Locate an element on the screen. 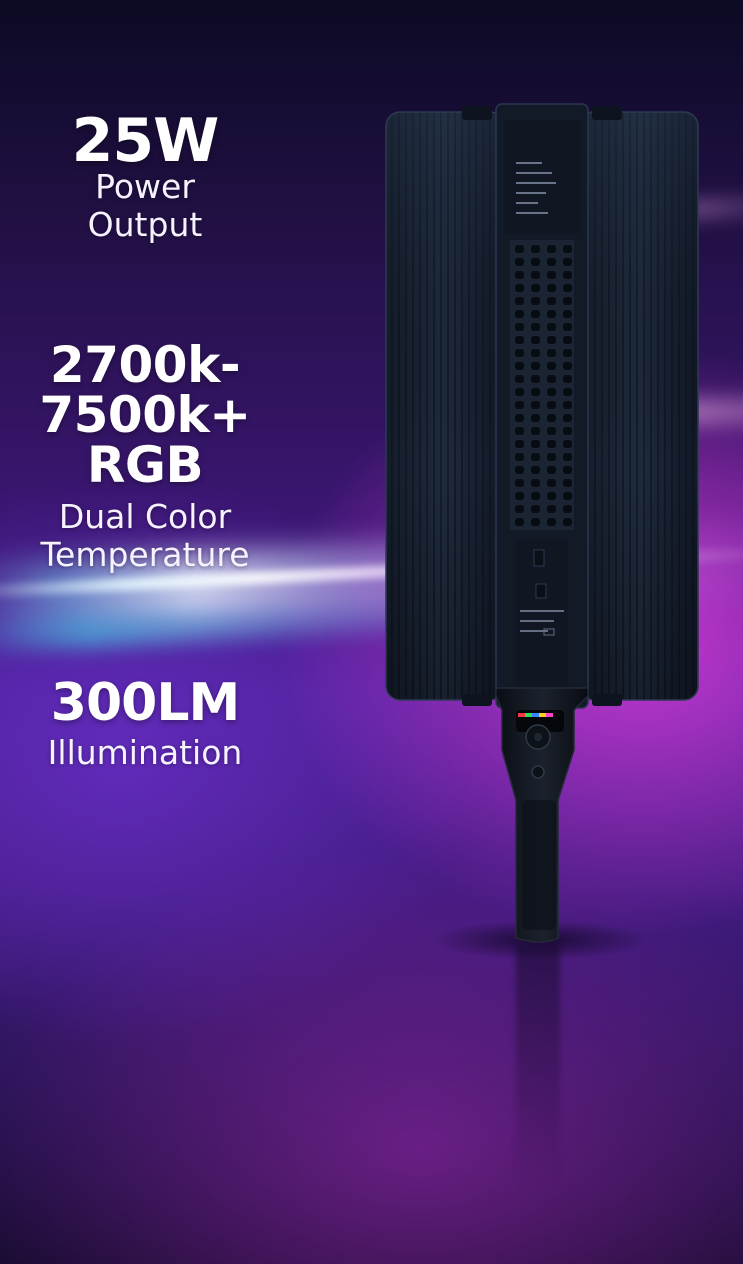  spec-color-label-line2: Temperature is located at coordinates (145, 554).